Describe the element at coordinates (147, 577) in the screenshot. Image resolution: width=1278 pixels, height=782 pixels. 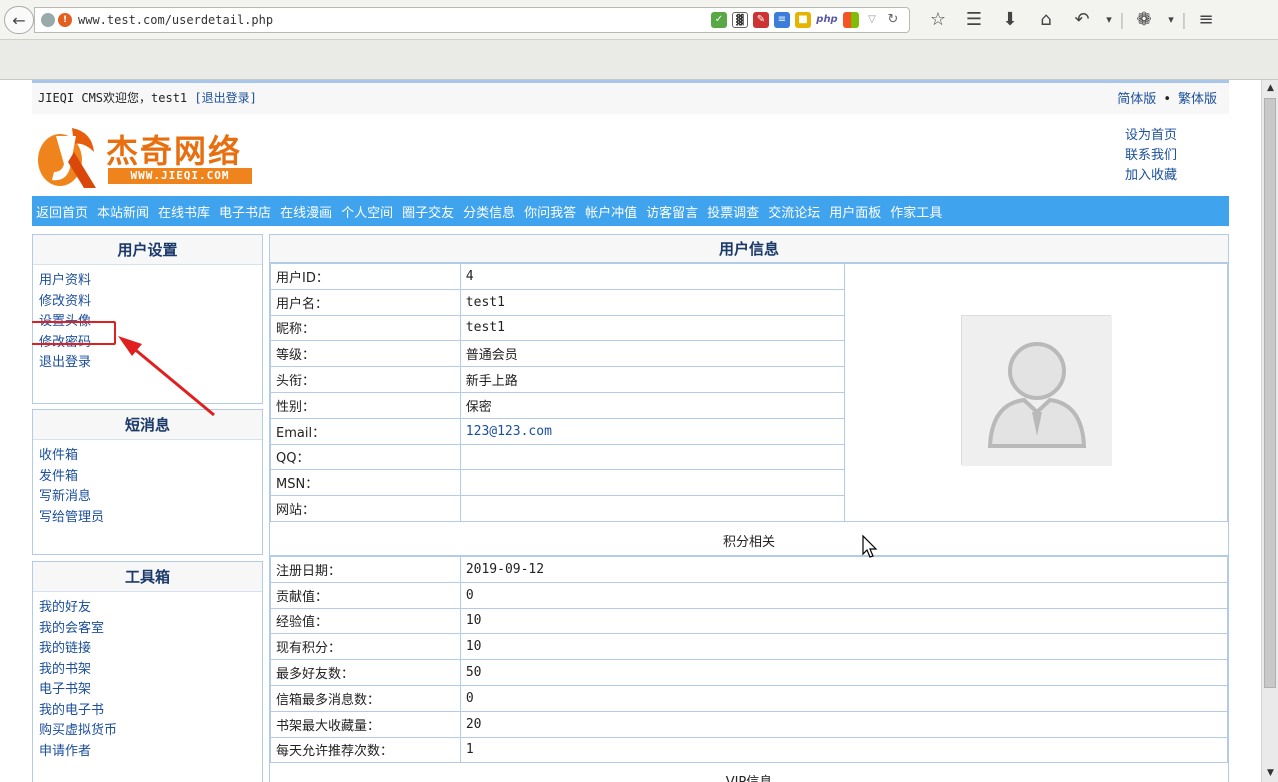
I see `toolbox-title: 工具箱` at that location.